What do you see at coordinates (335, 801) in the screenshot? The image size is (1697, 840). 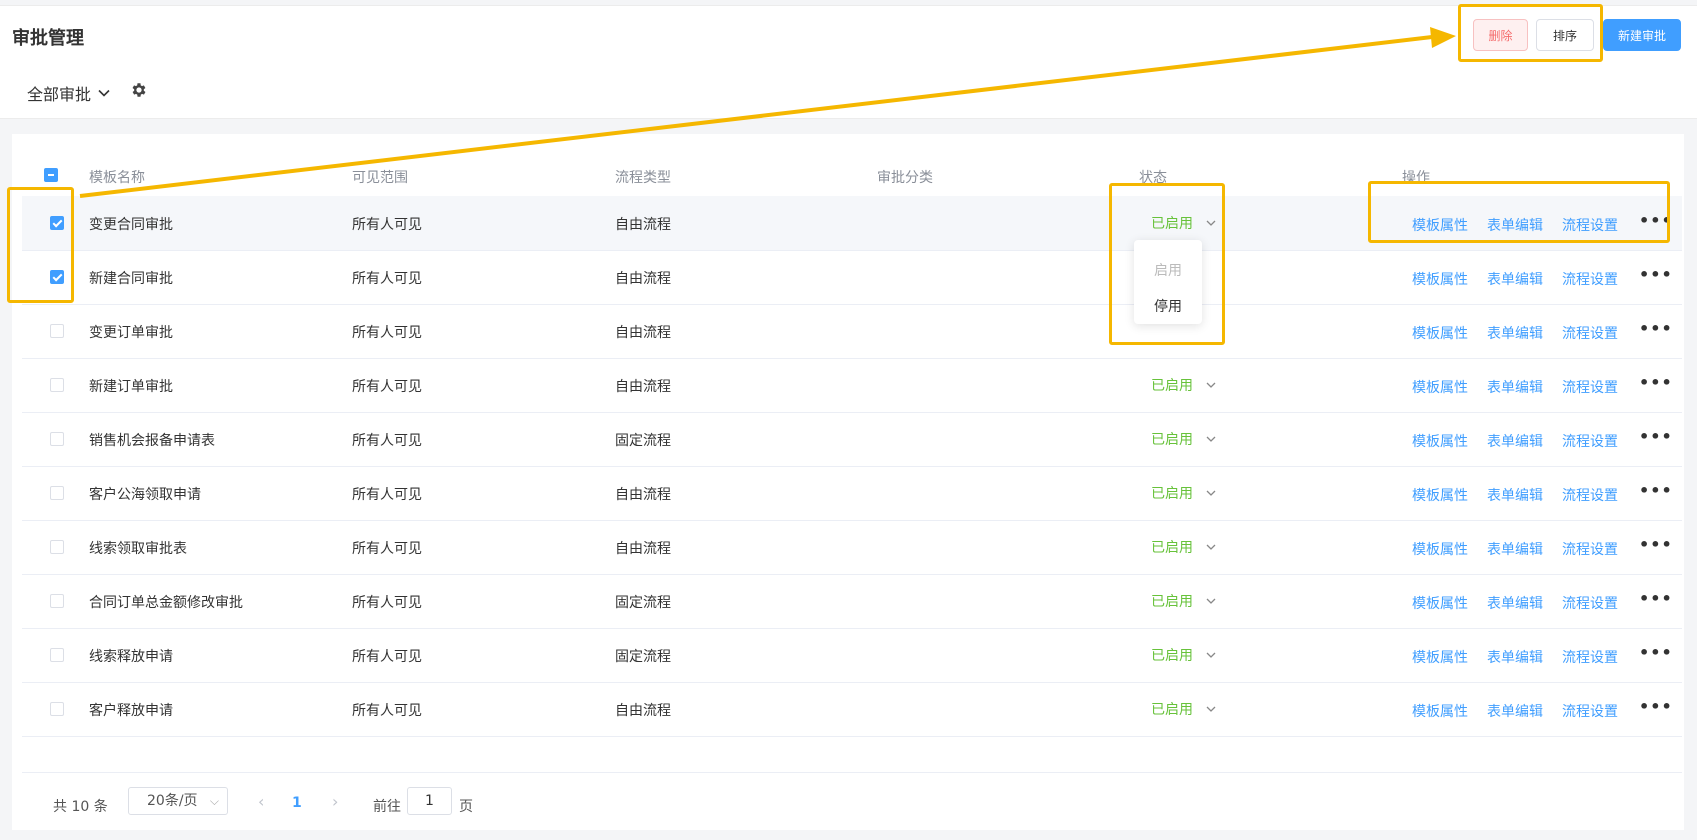 I see `next-page-button: ›` at bounding box center [335, 801].